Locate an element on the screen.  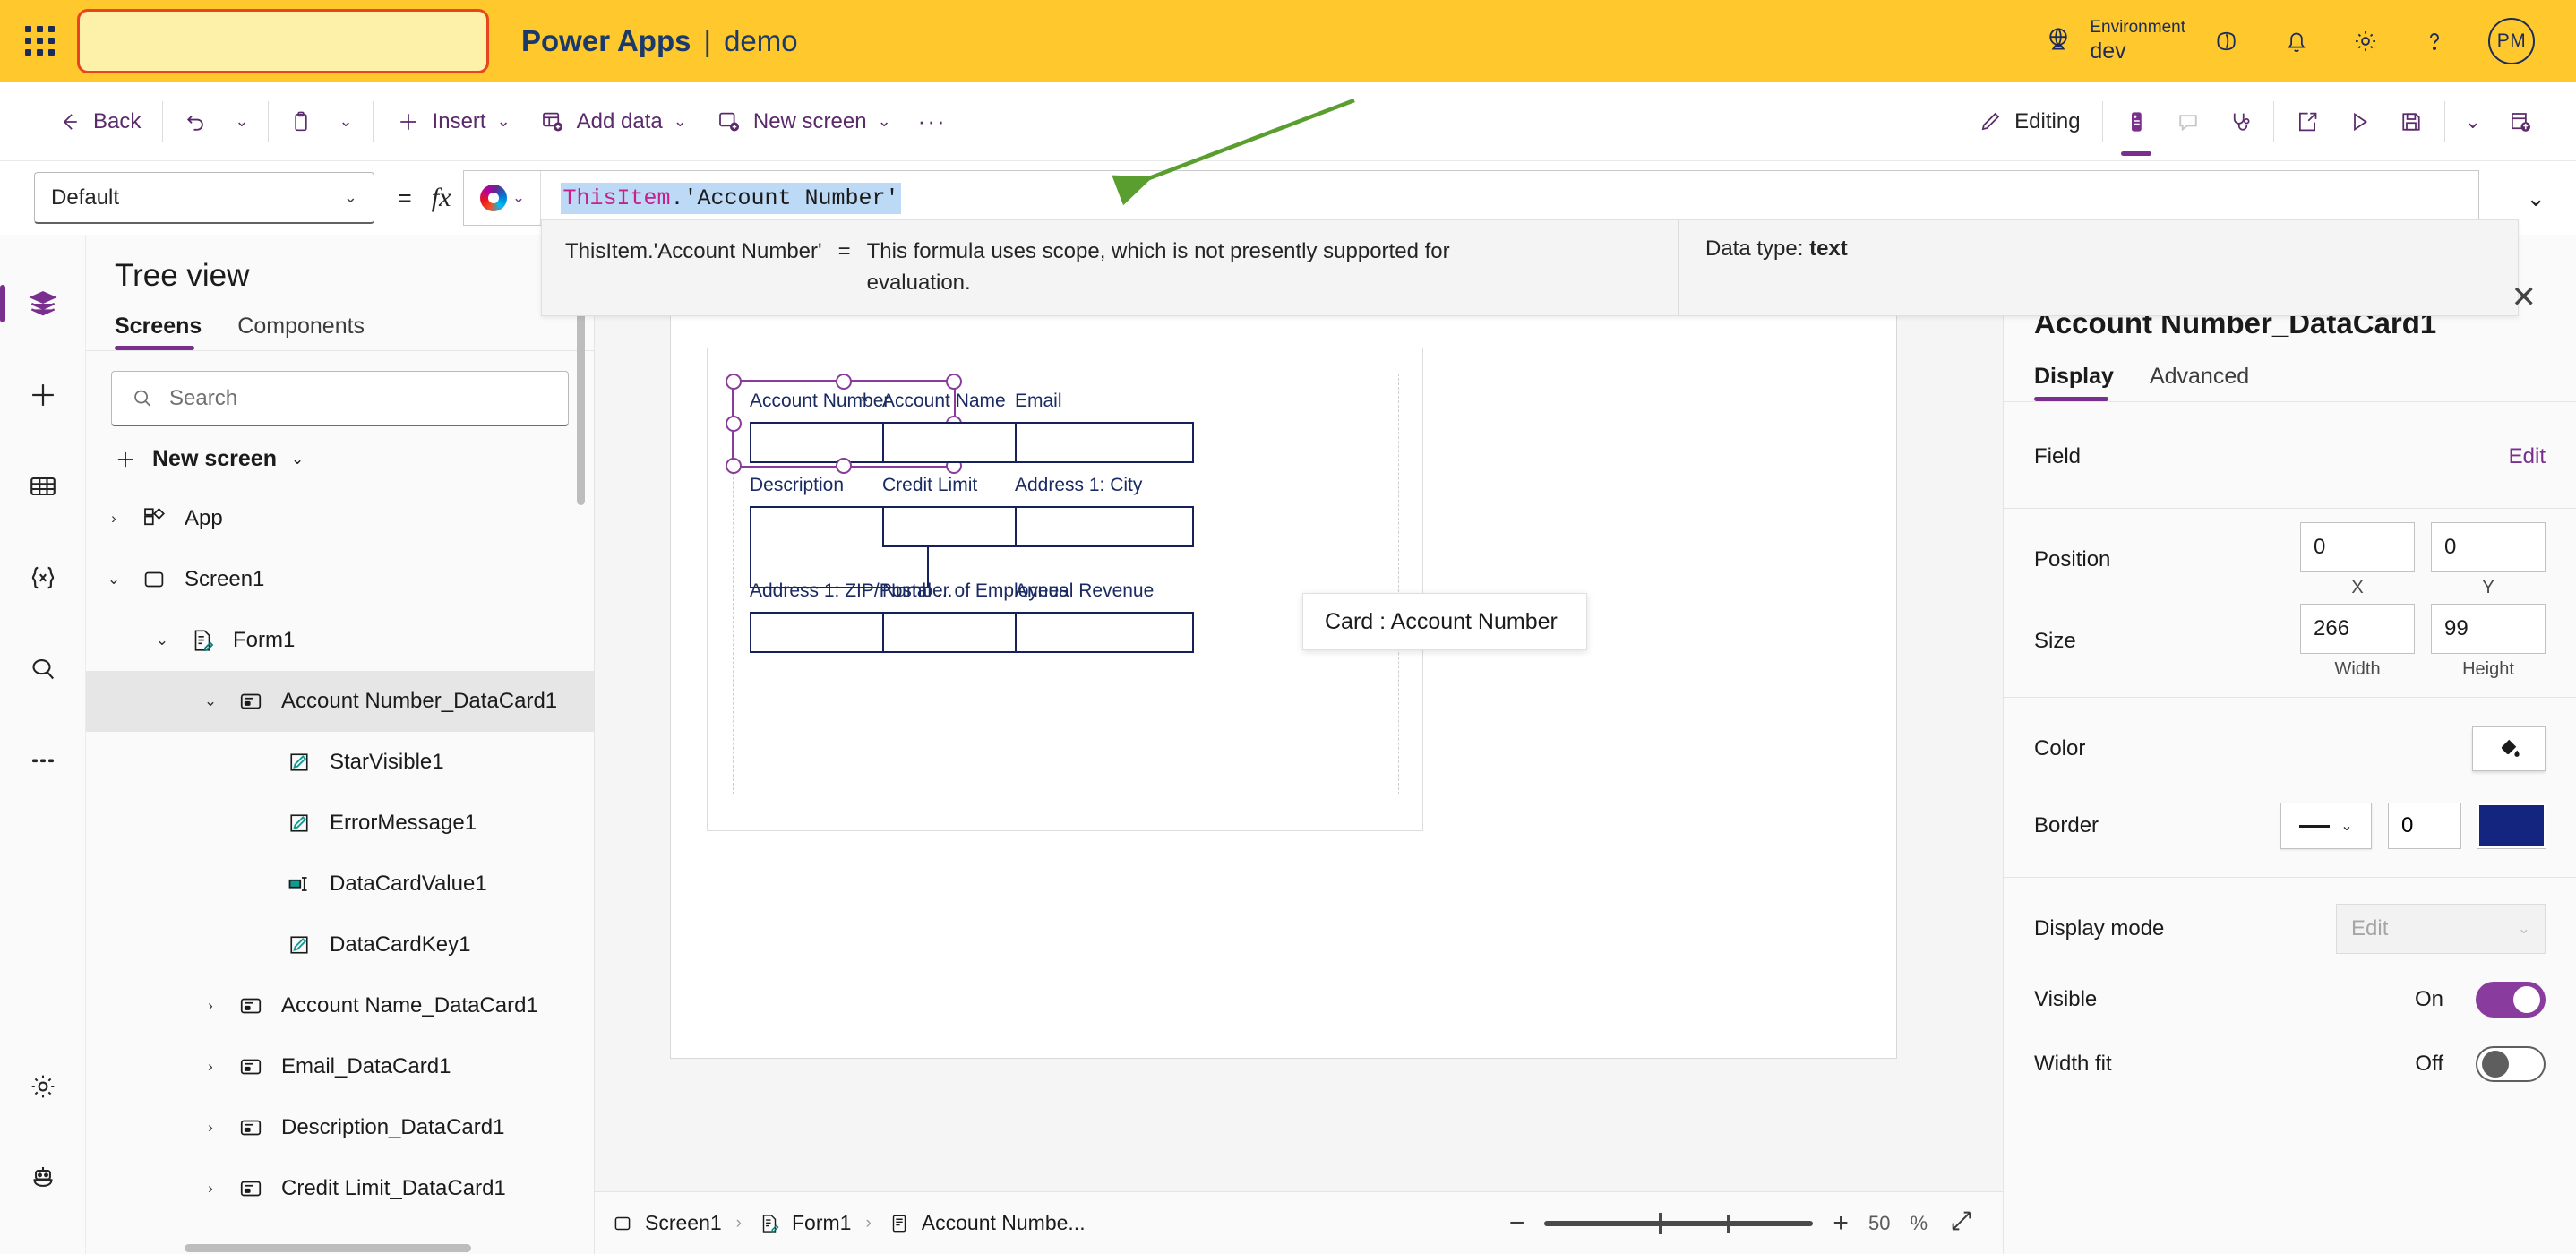
paste-dropdown: ⌄ is located at coordinates (345, 122).